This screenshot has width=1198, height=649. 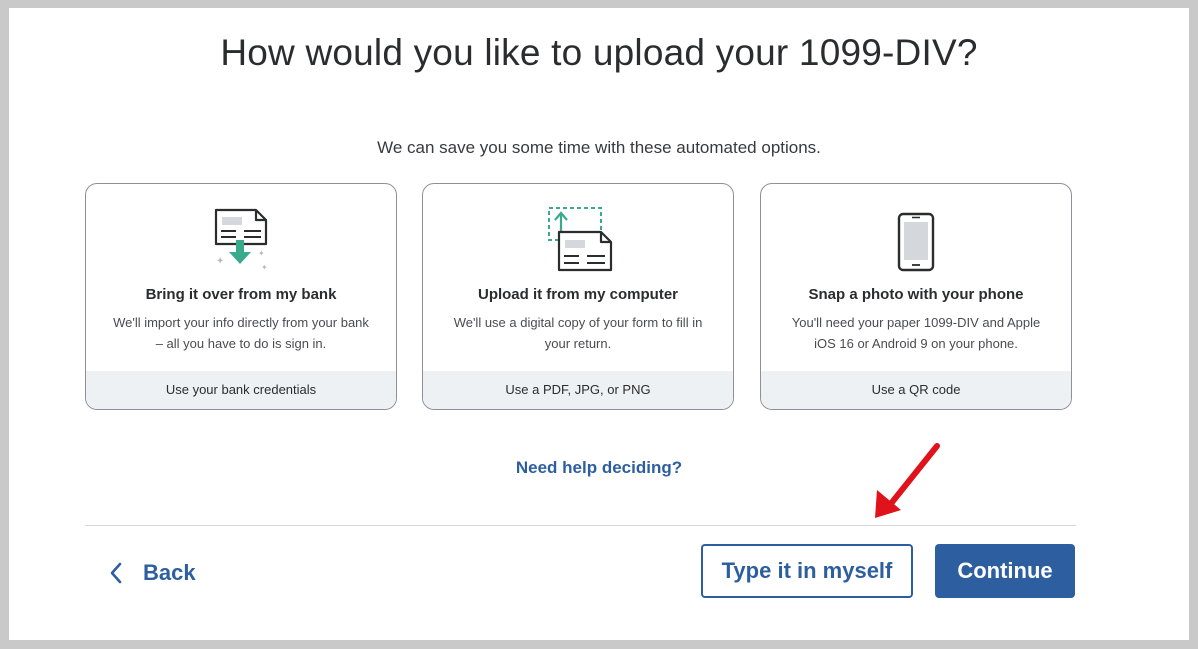 I want to click on option-heading: Bring it over from my bank, so click(x=241, y=294).